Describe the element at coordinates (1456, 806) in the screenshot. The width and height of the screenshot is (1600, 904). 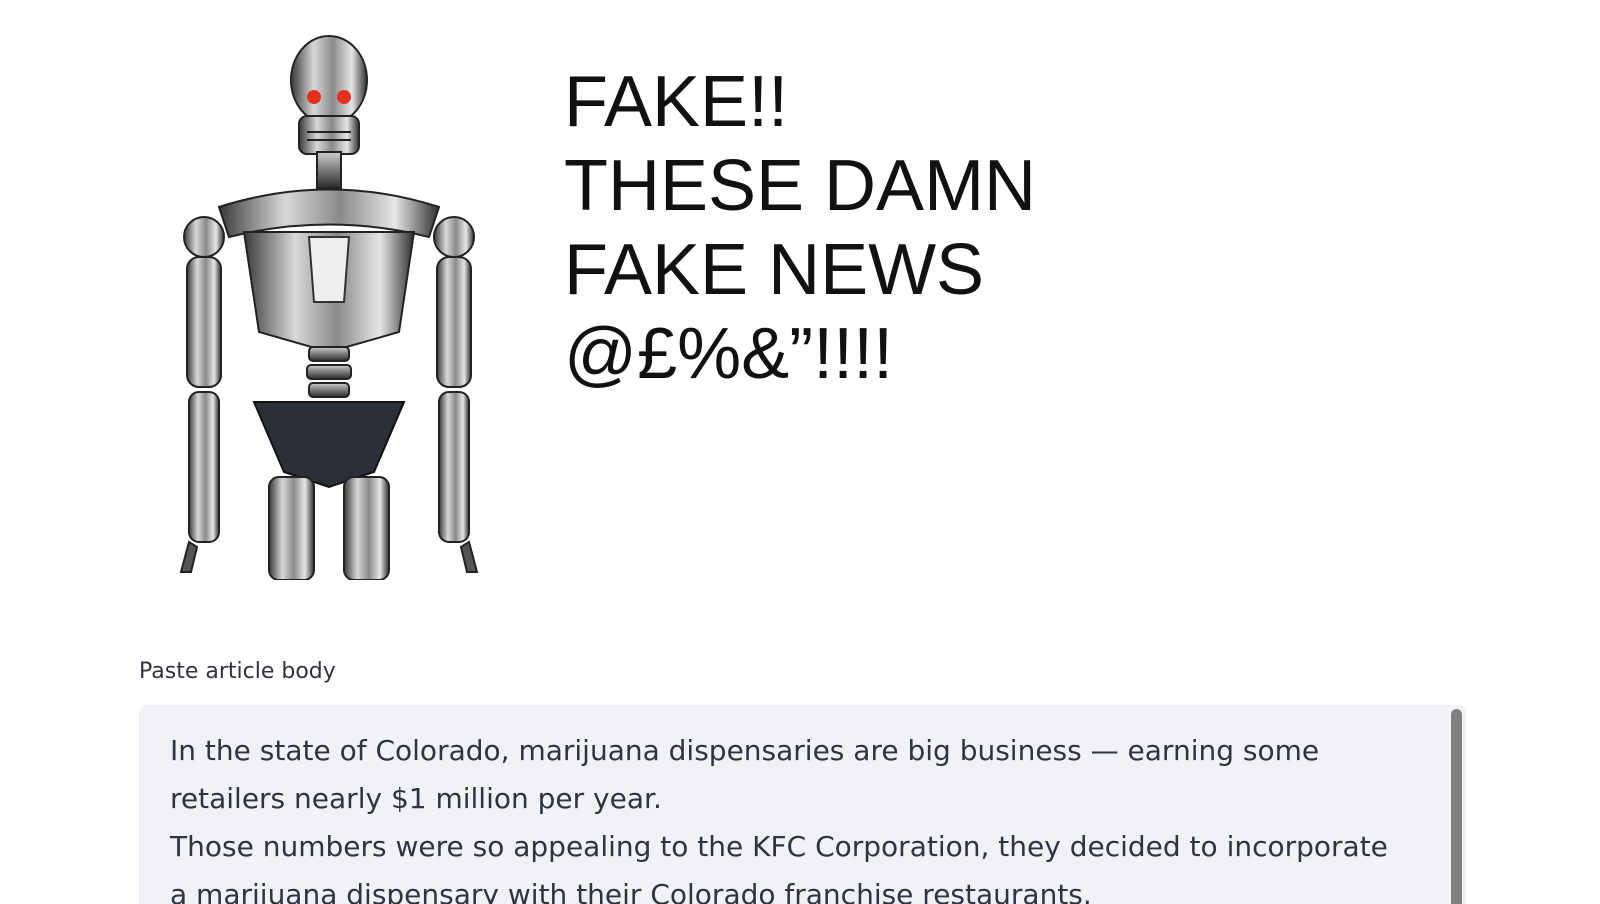
I see `textarea-scrollbar` at that location.